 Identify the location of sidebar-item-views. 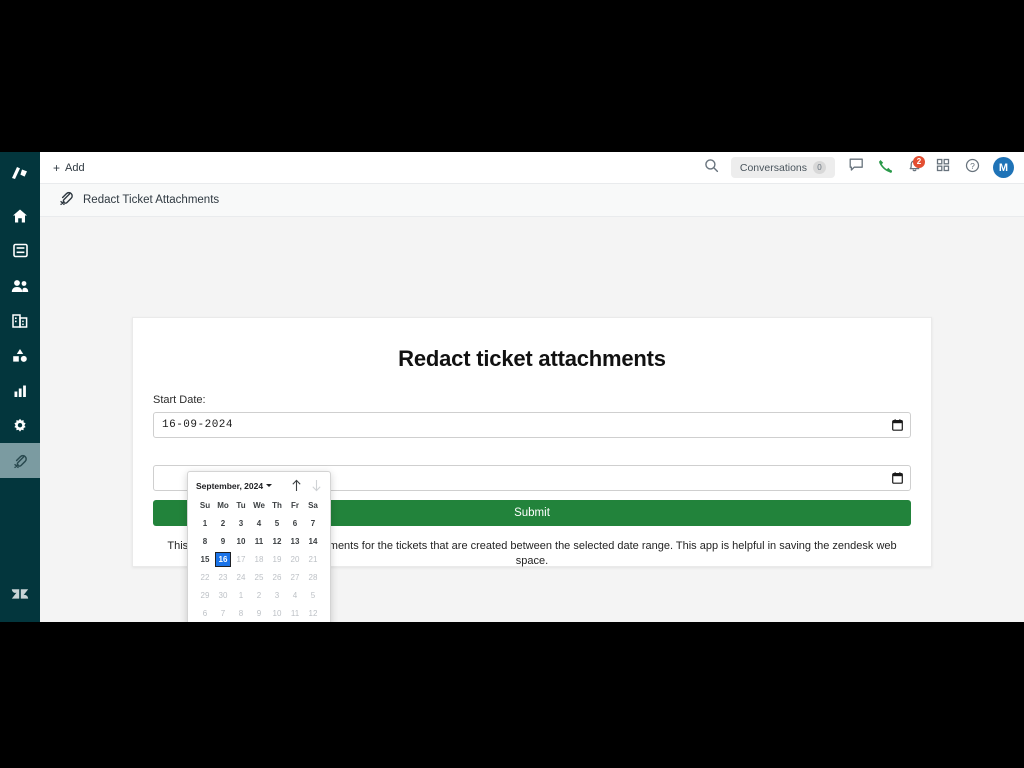
(20, 250).